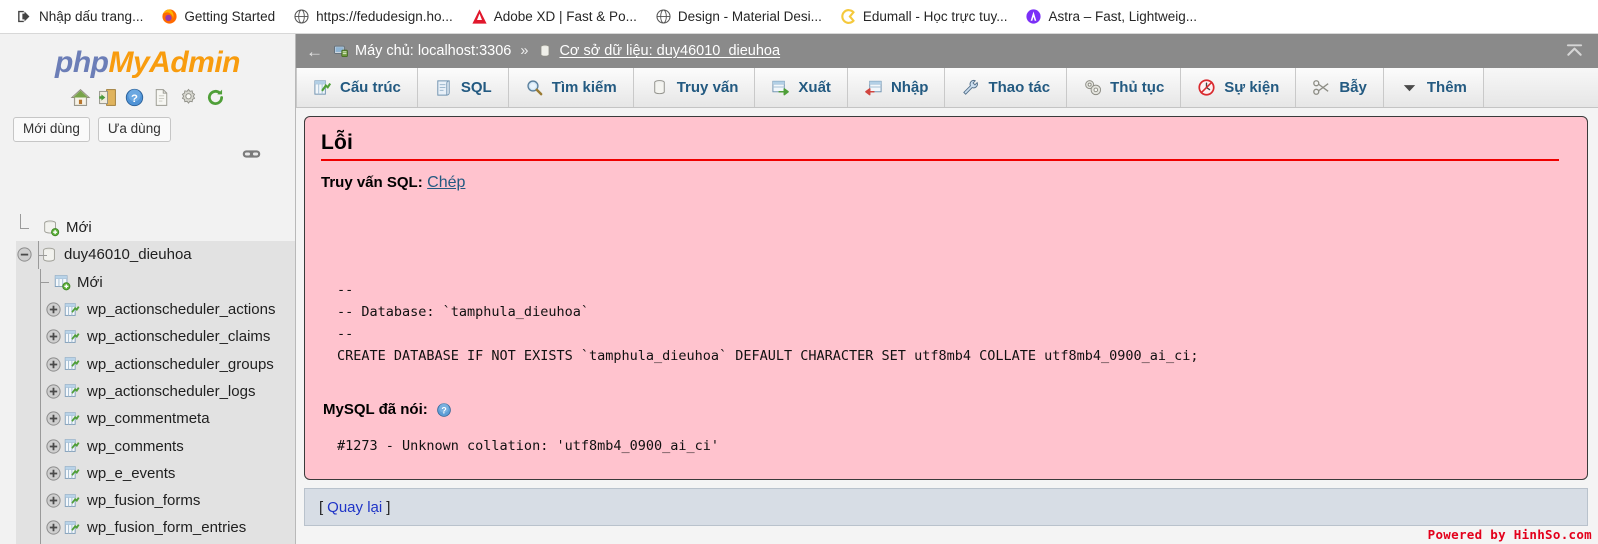  What do you see at coordinates (584, 87) in the screenshot?
I see `tab-label: Tìm kiếm` at bounding box center [584, 87].